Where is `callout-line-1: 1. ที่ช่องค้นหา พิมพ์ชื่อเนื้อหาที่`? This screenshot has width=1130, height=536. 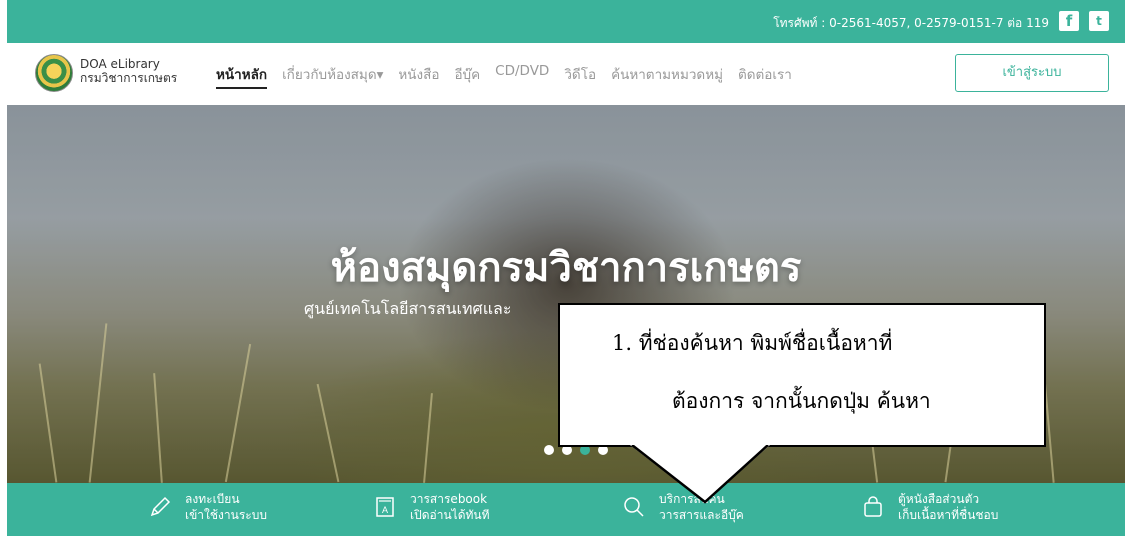 callout-line-1: 1. ที่ช่องค้นหา พิมพ์ชื่อเนื้อหาที่ is located at coordinates (752, 343).